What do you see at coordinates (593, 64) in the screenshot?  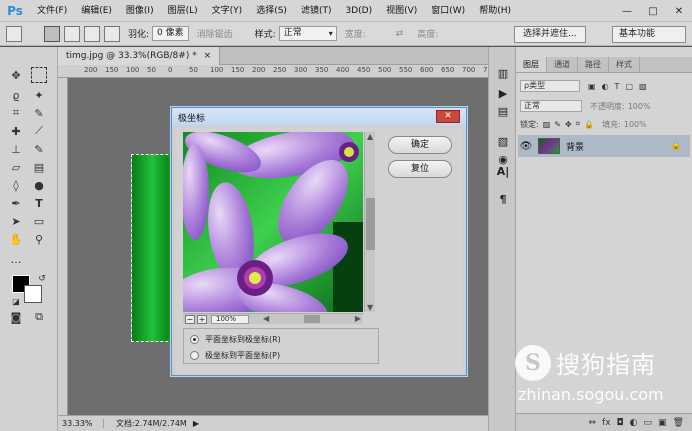 I see `tab-paths: 路径` at bounding box center [593, 64].